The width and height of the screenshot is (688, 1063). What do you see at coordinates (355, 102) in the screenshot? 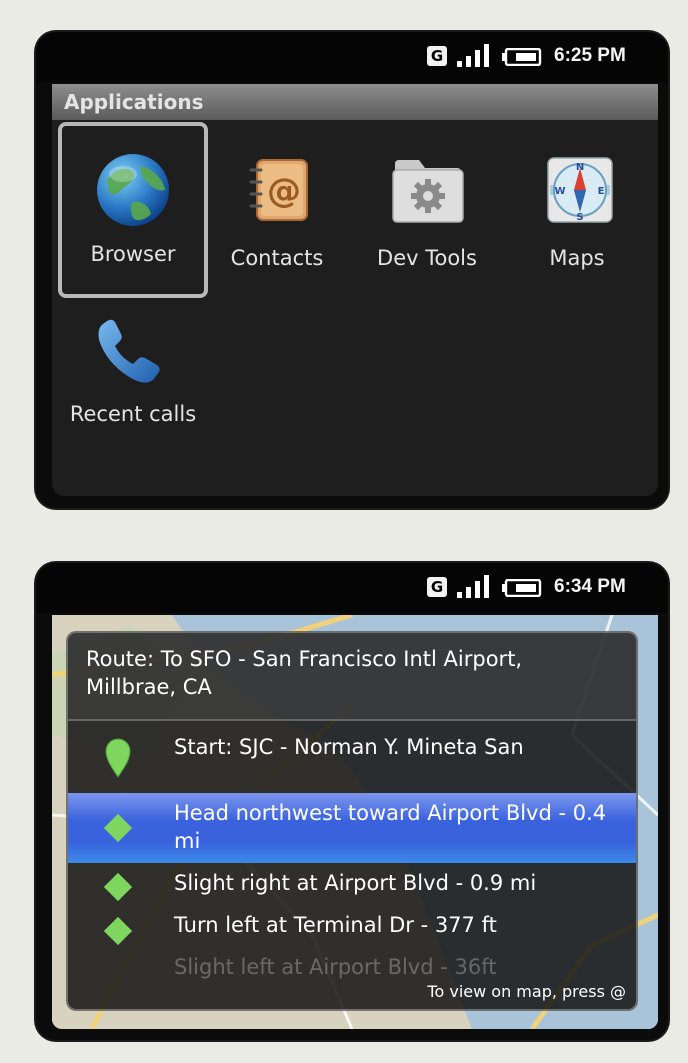
I see `drawer-title-bar: Applications` at bounding box center [355, 102].